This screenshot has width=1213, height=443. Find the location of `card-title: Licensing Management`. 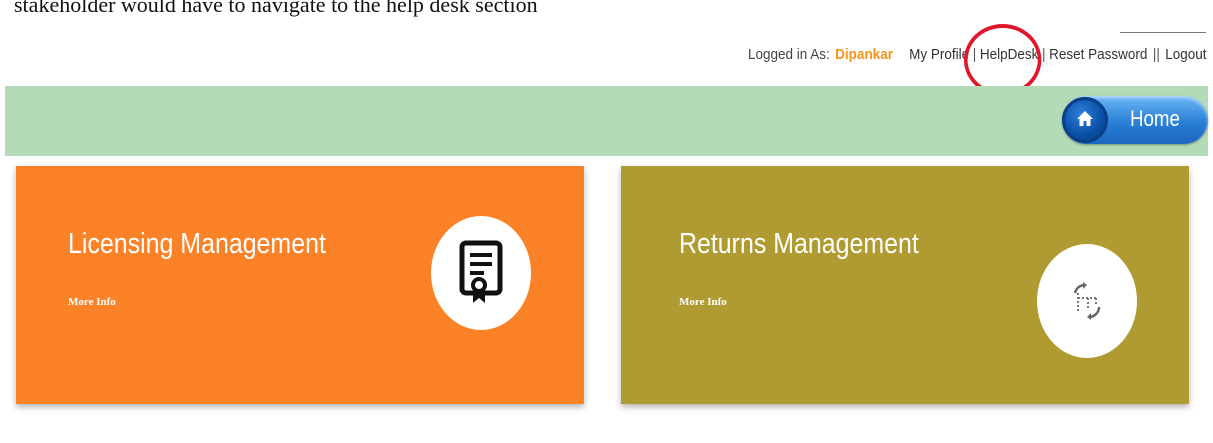

card-title: Licensing Management is located at coordinates (197, 244).